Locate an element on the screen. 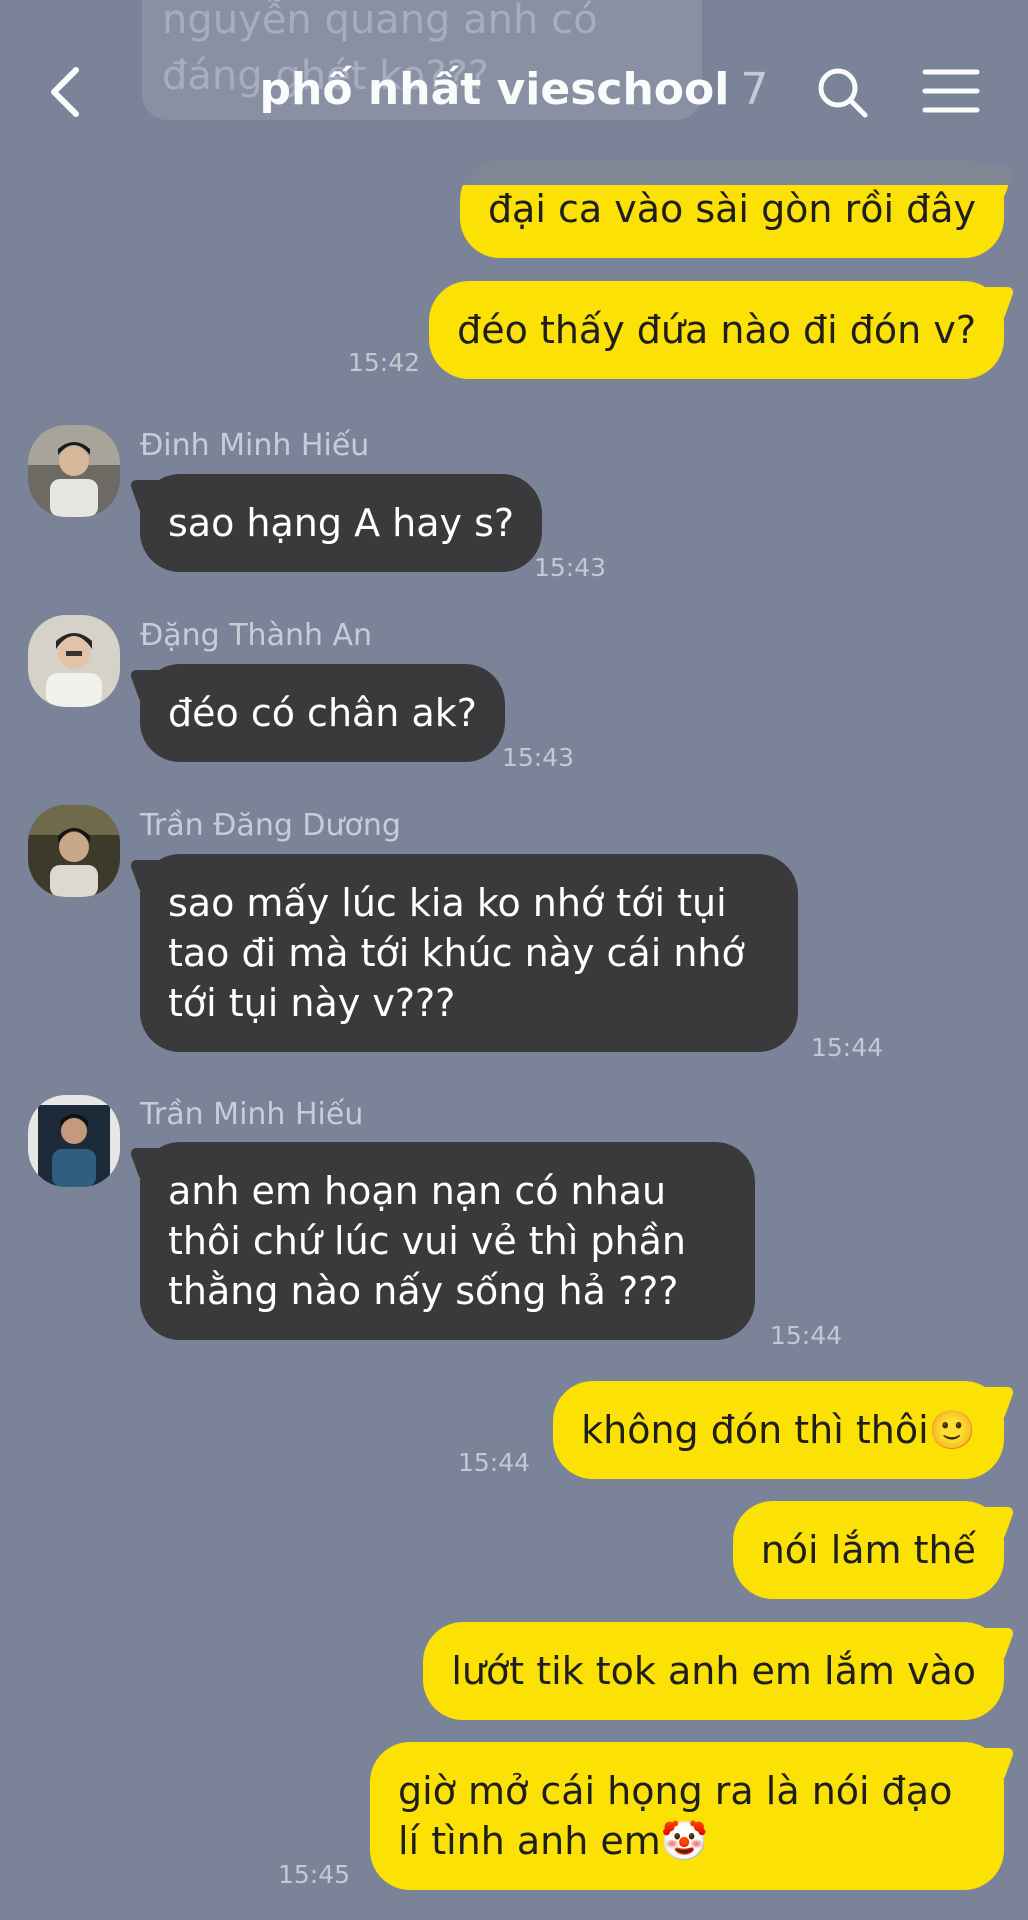  message-time: 15:42 is located at coordinates (384, 362).